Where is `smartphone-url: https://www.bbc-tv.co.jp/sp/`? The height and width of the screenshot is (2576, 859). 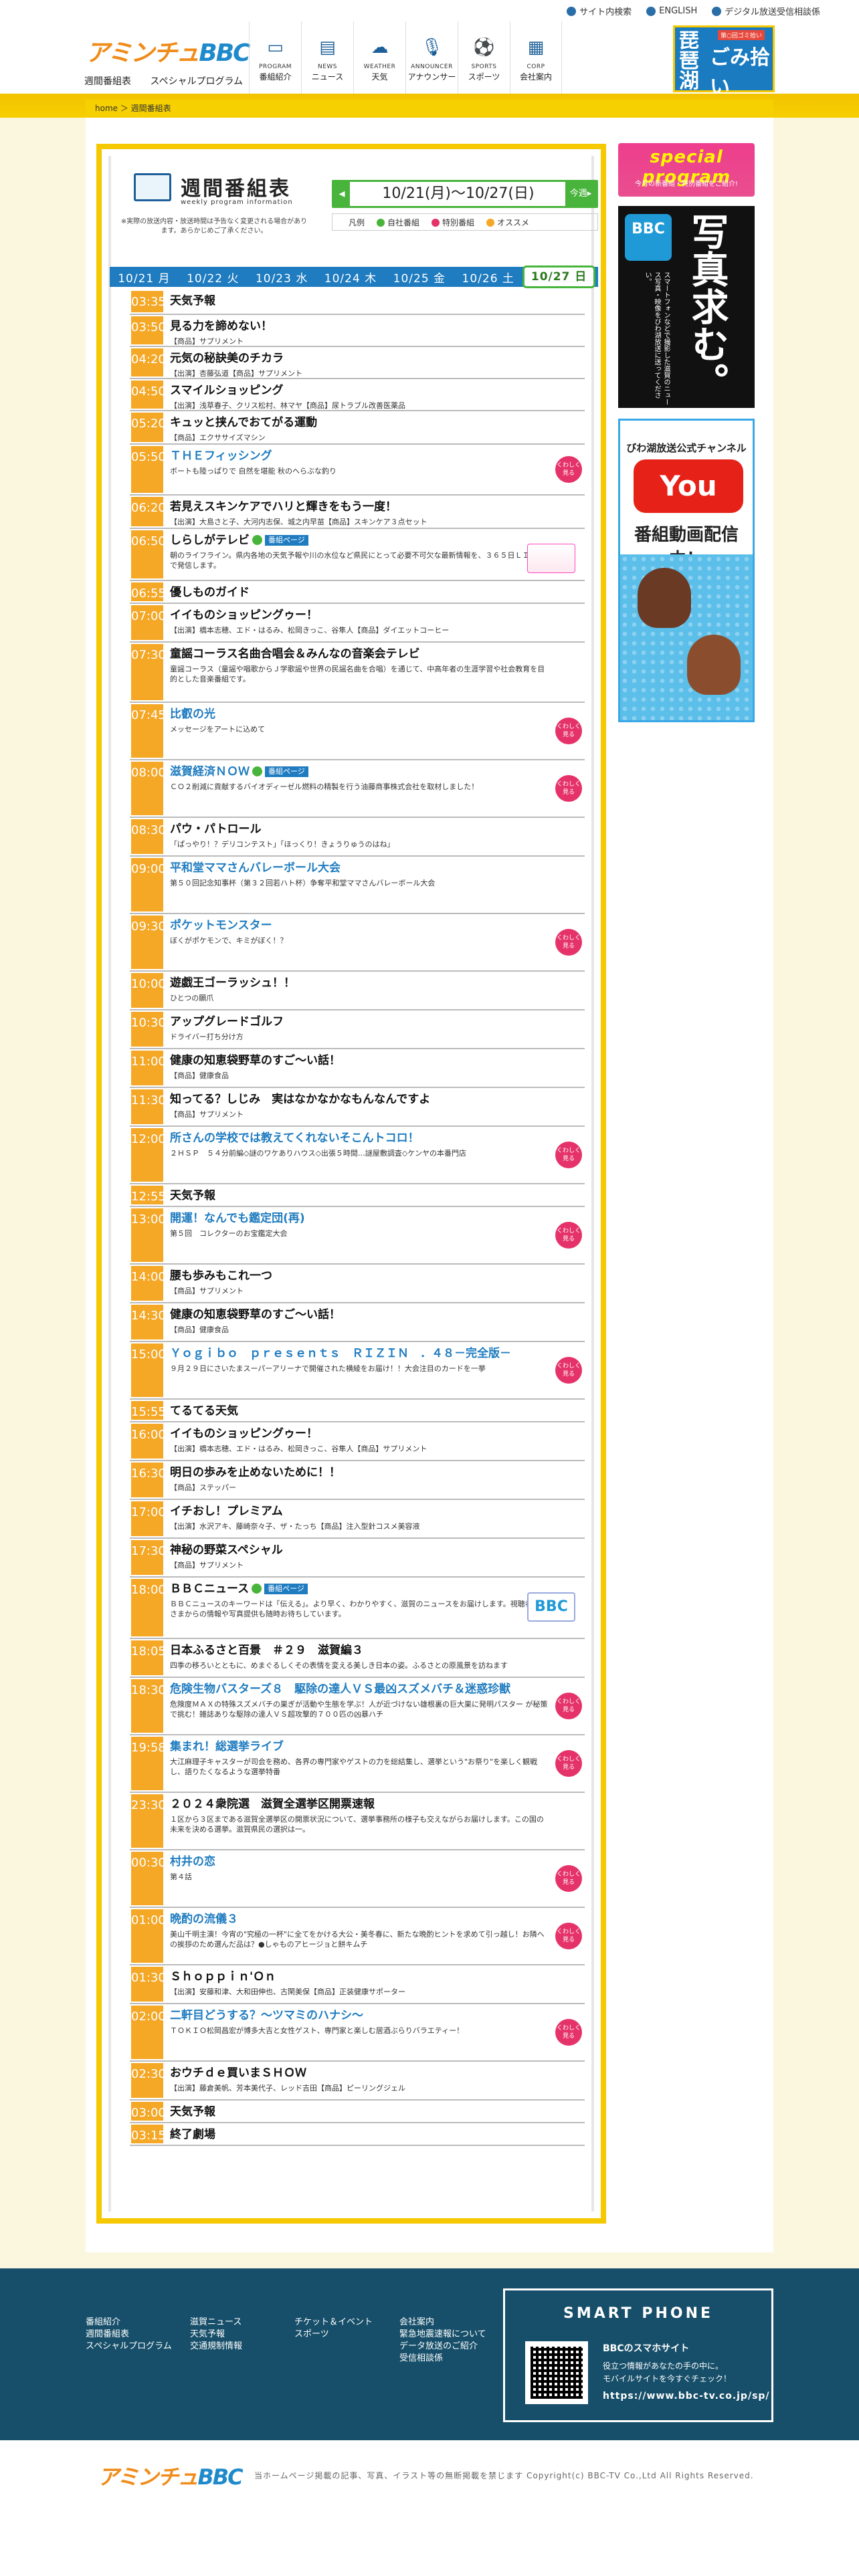
smartphone-url: https://www.bbc-tv.co.jp/sp/ is located at coordinates (686, 2396).